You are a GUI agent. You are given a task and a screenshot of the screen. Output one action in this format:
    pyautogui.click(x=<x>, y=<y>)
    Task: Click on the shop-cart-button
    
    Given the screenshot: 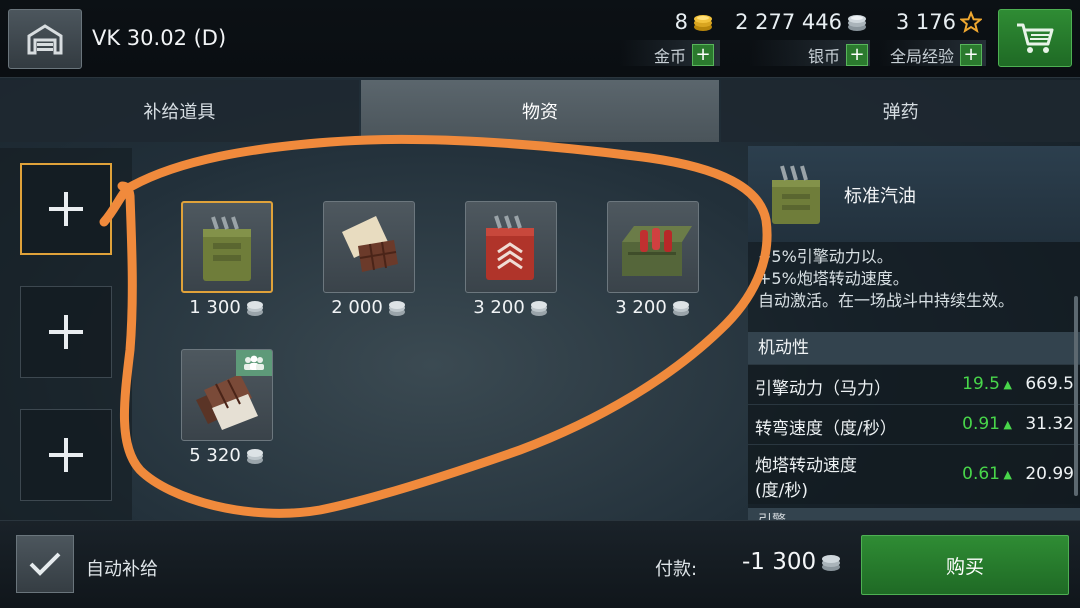 What is the action you would take?
    pyautogui.click(x=1035, y=38)
    